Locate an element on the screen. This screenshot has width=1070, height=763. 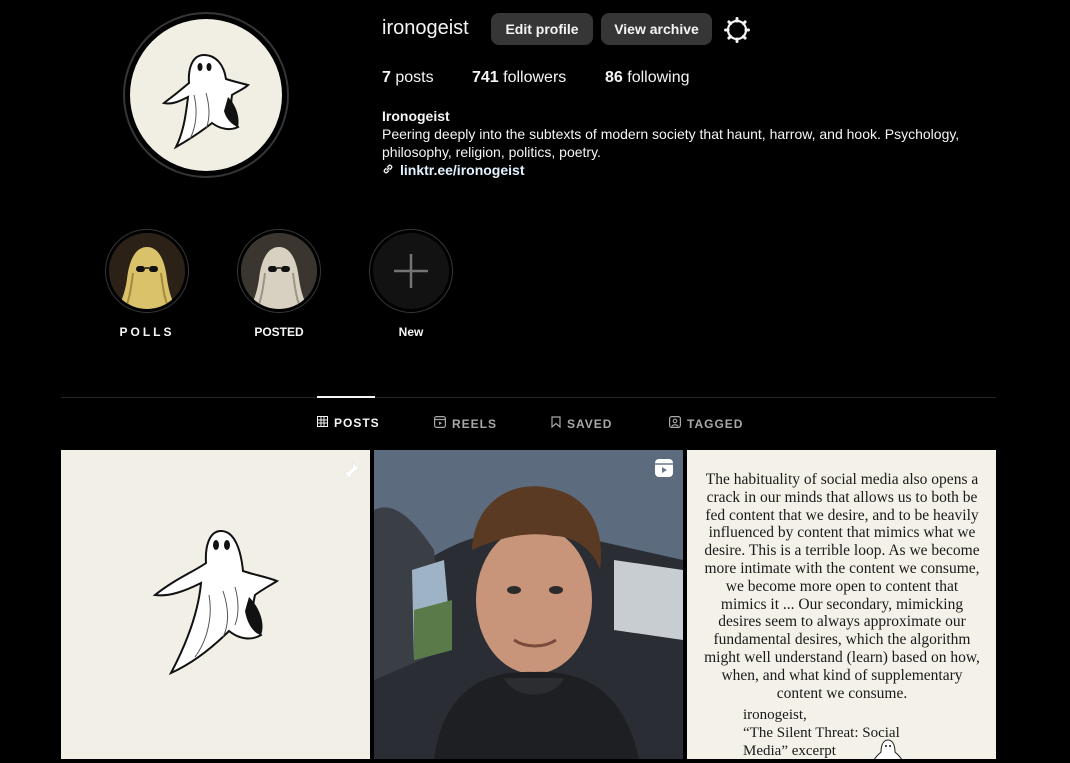
profile-username: ironogeist is located at coordinates (425, 28).